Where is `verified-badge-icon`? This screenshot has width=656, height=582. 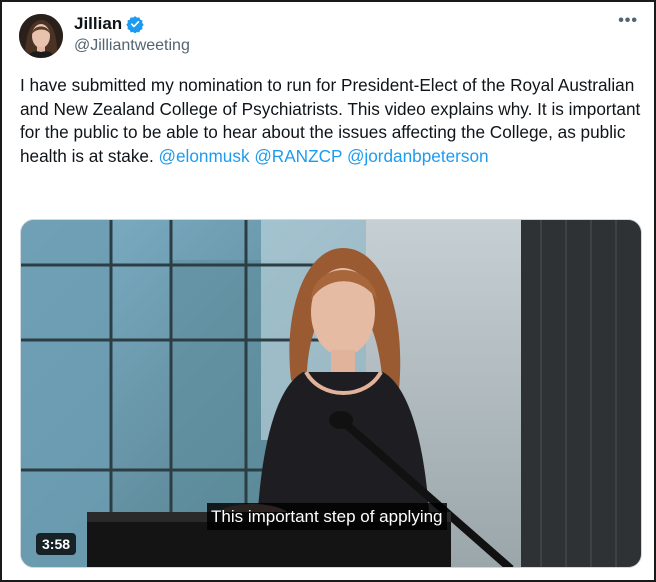 verified-badge-icon is located at coordinates (135, 24).